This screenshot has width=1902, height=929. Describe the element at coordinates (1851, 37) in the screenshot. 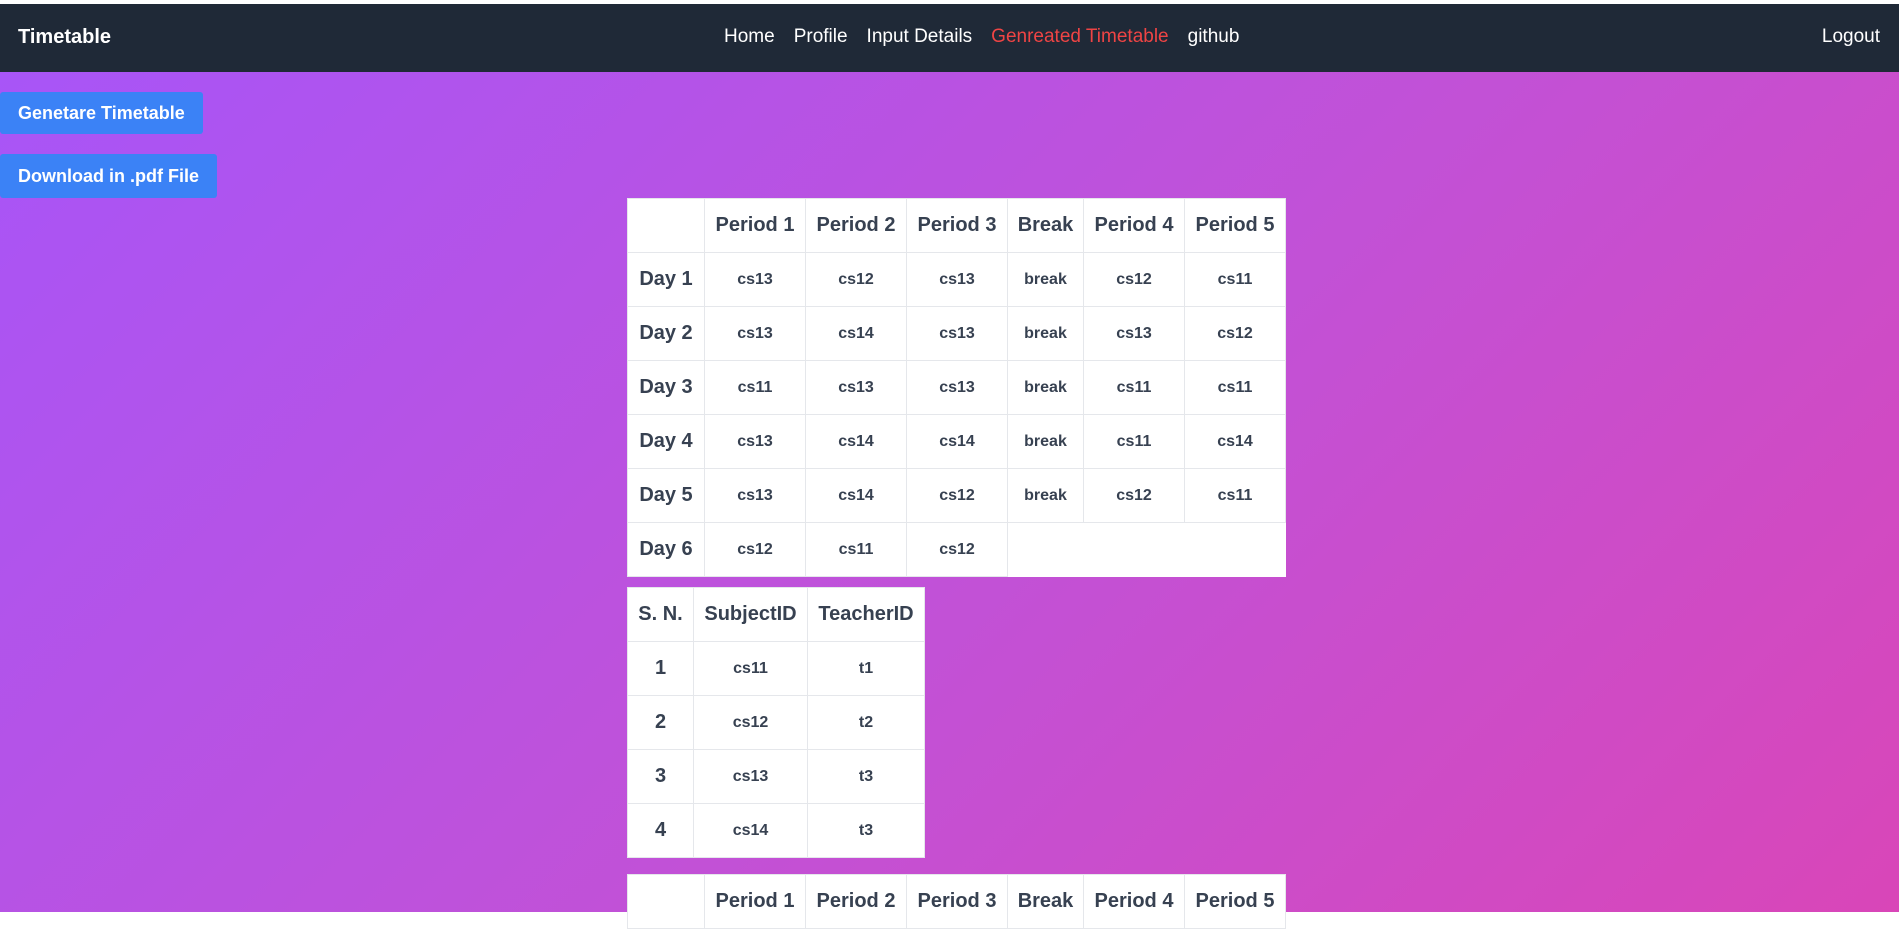

I see `logout-link: Logout` at that location.